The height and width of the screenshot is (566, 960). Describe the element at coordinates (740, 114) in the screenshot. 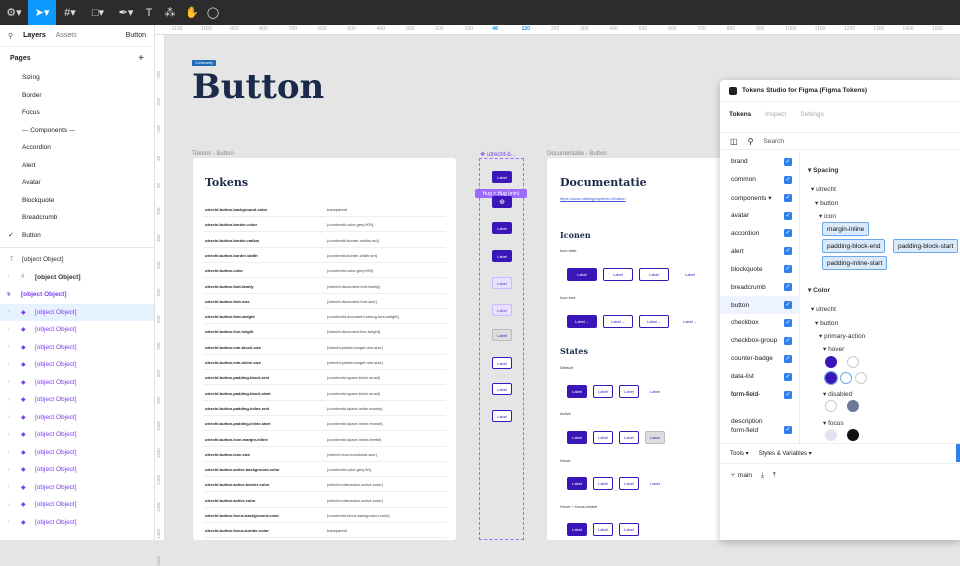

I see `tab-tokens: Tokens` at that location.